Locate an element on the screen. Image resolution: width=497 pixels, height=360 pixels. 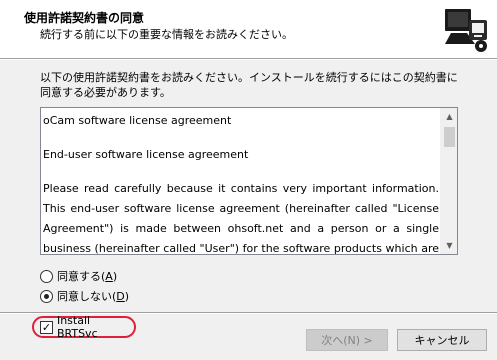
disagree-label: 同意しない(D) is located at coordinates (93, 296).